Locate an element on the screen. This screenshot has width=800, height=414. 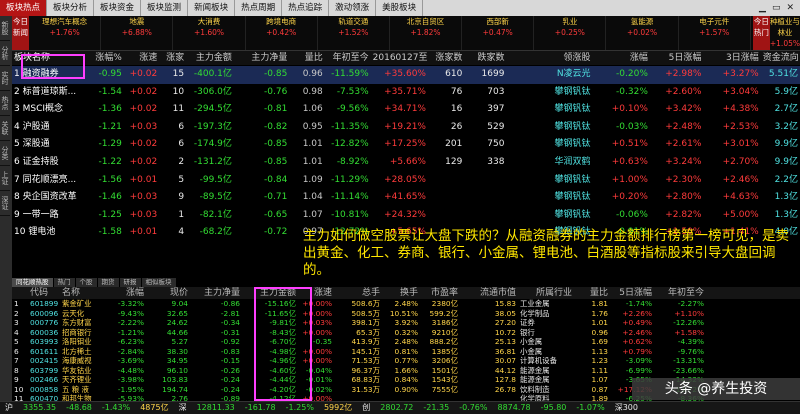
column-header: 涨速 is located at coordinates (141, 58).